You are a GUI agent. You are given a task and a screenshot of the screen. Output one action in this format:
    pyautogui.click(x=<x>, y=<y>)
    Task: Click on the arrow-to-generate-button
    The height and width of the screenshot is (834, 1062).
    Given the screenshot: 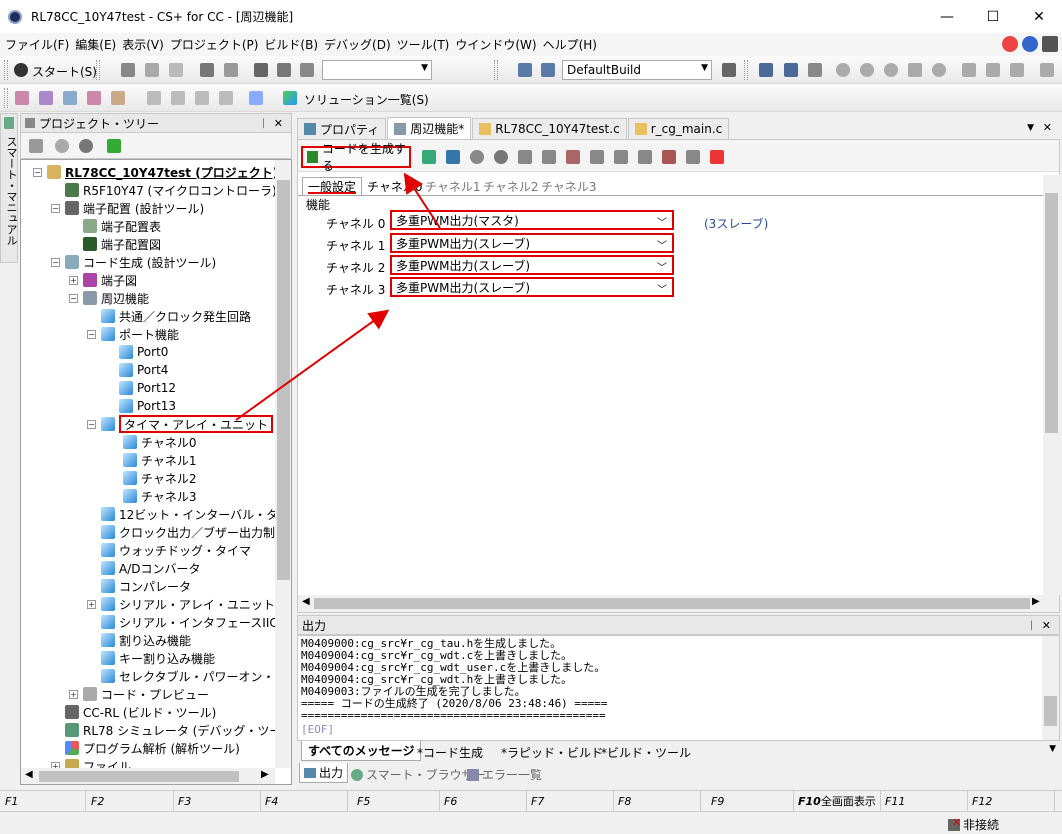 What is the action you would take?
    pyautogui.click(x=422, y=200)
    